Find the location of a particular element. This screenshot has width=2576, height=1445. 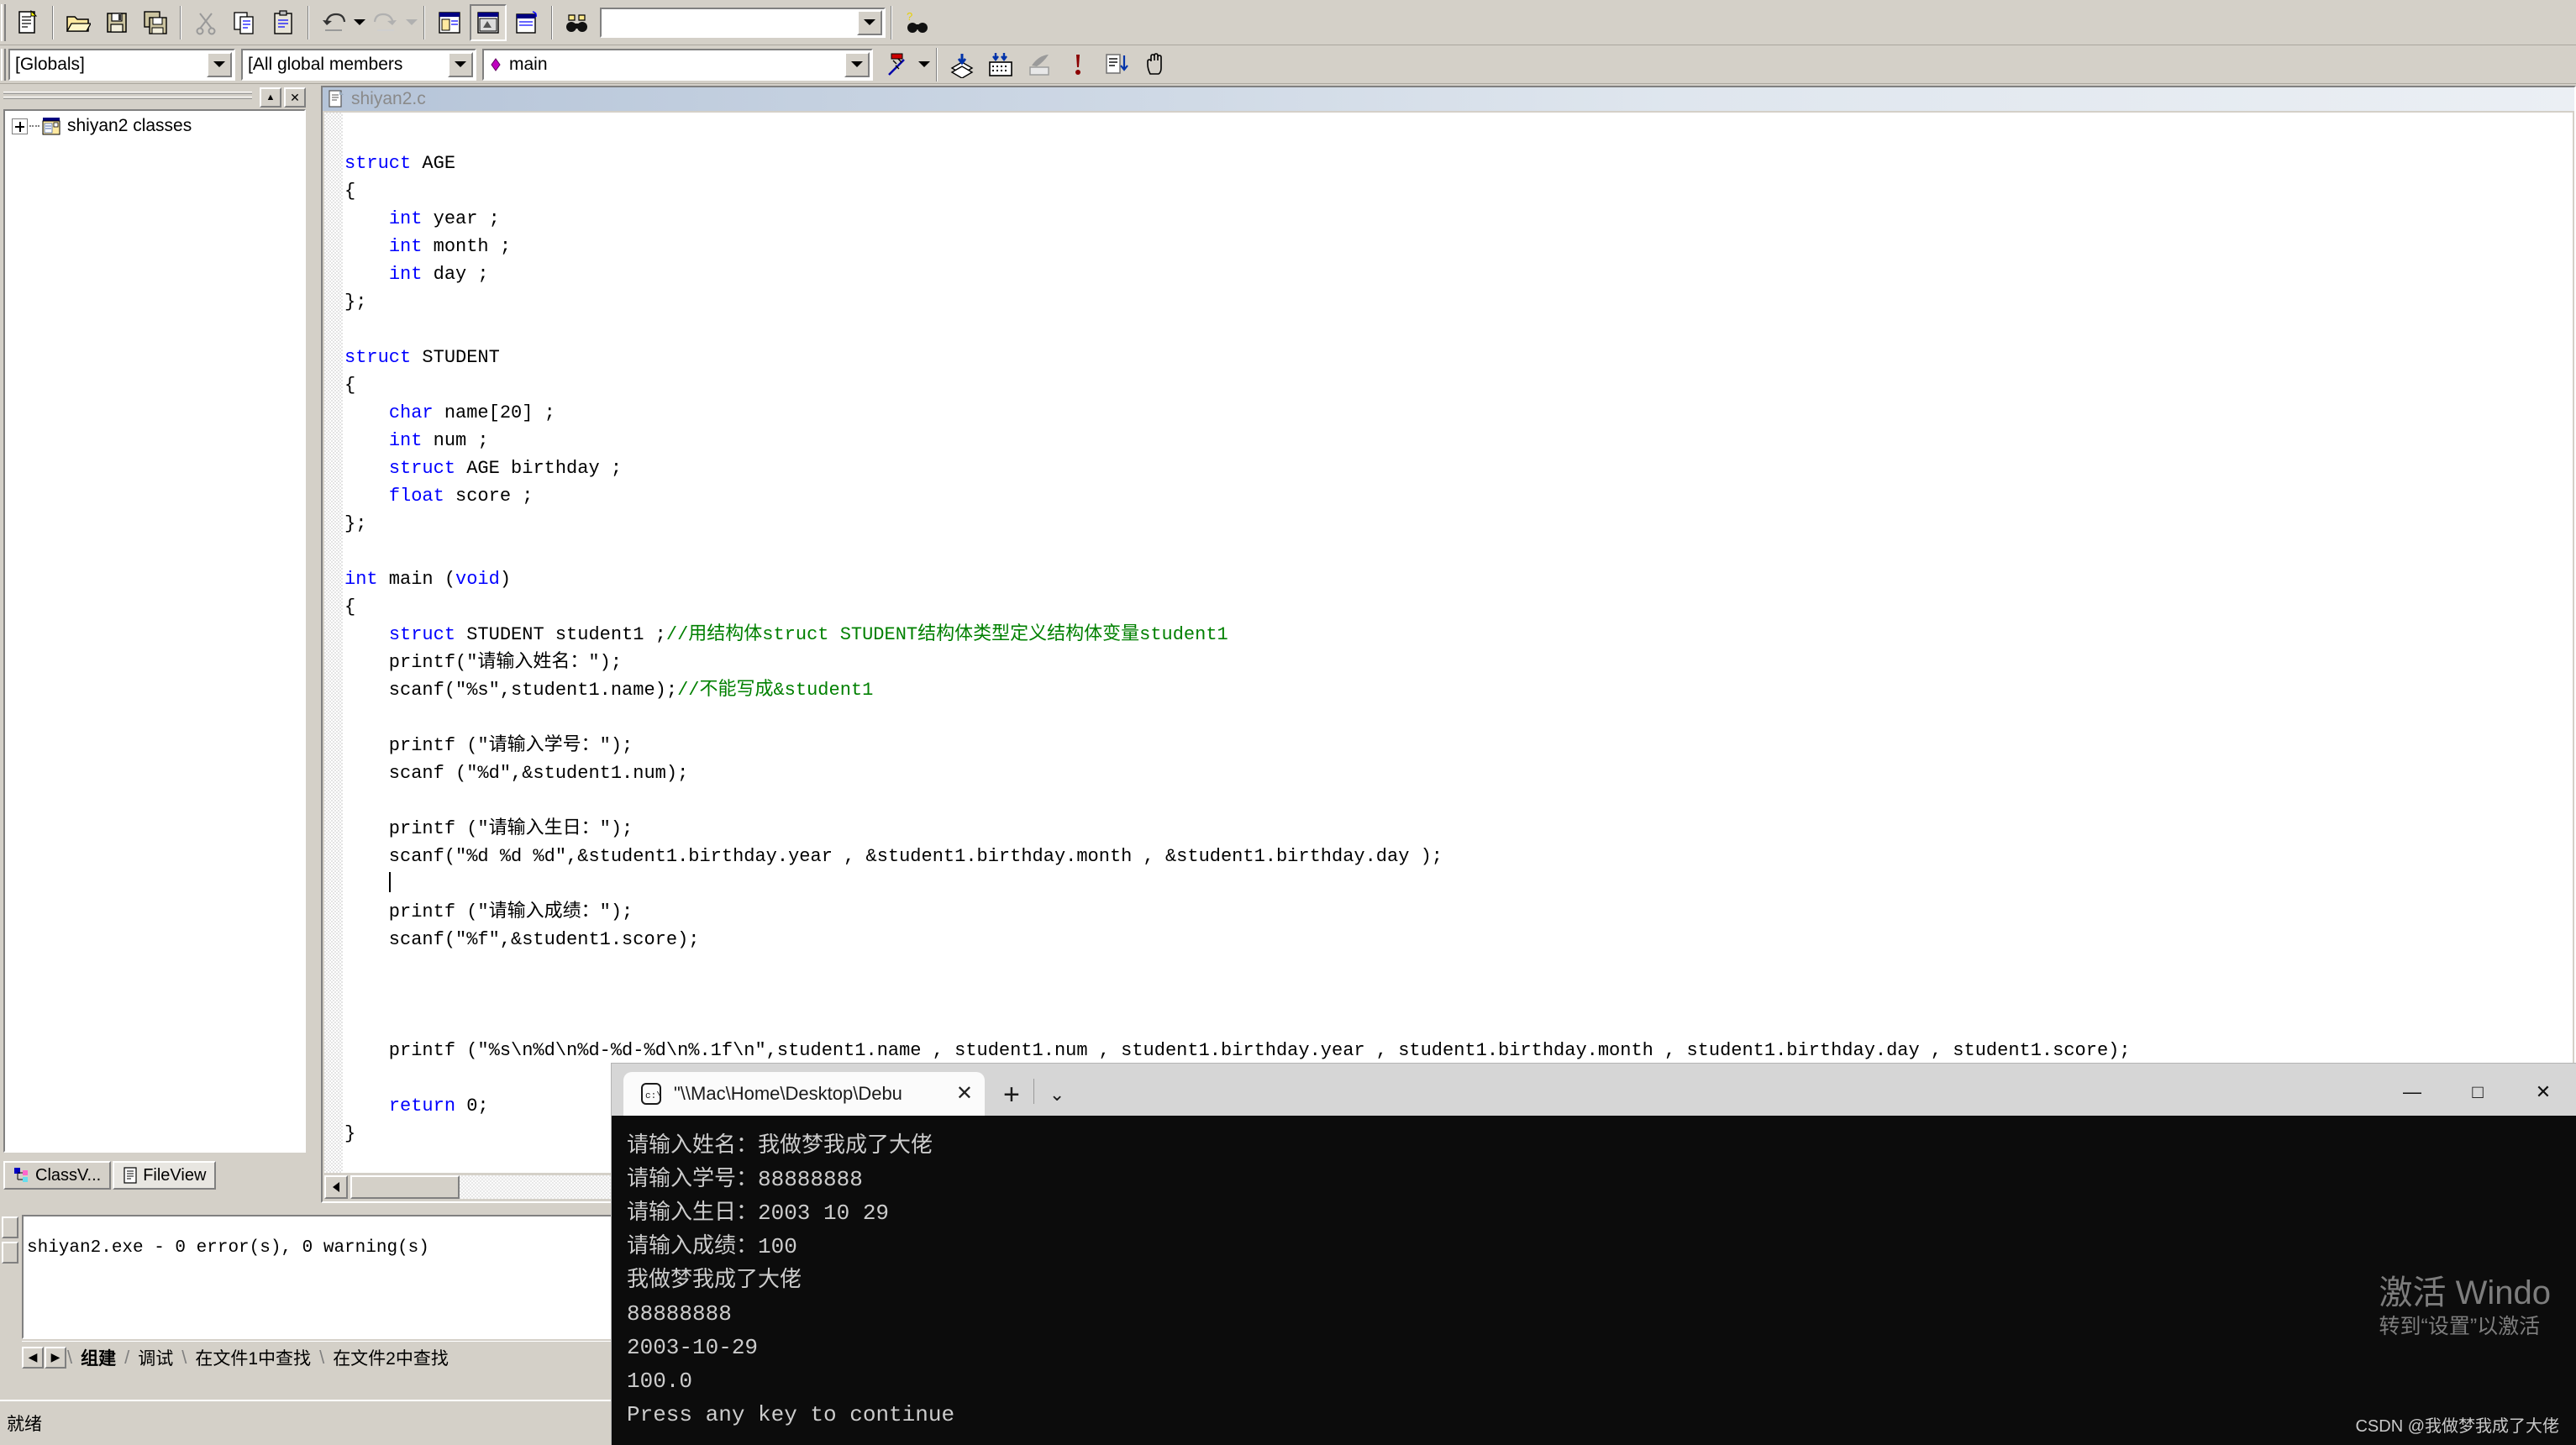

copy-button is located at coordinates (244, 22).